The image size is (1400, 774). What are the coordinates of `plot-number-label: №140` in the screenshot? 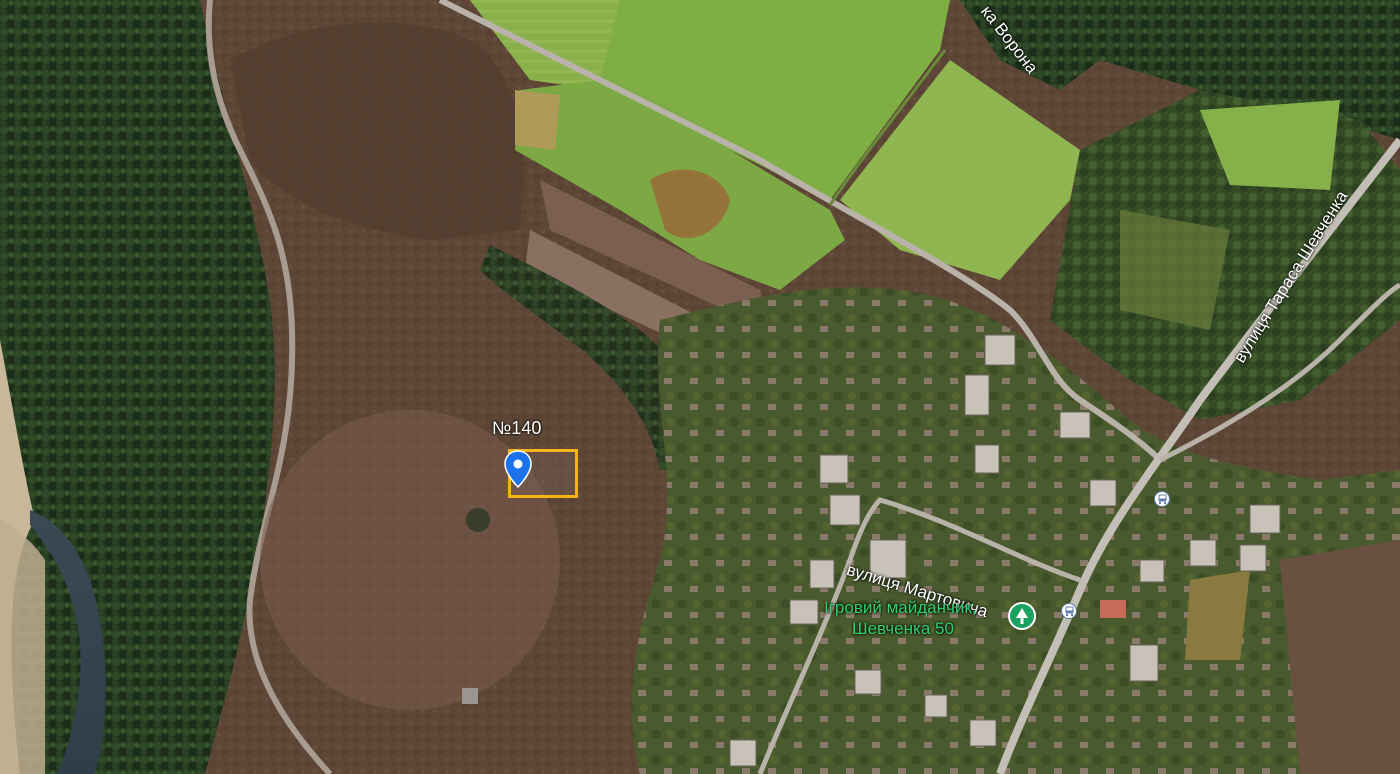 It's located at (517, 428).